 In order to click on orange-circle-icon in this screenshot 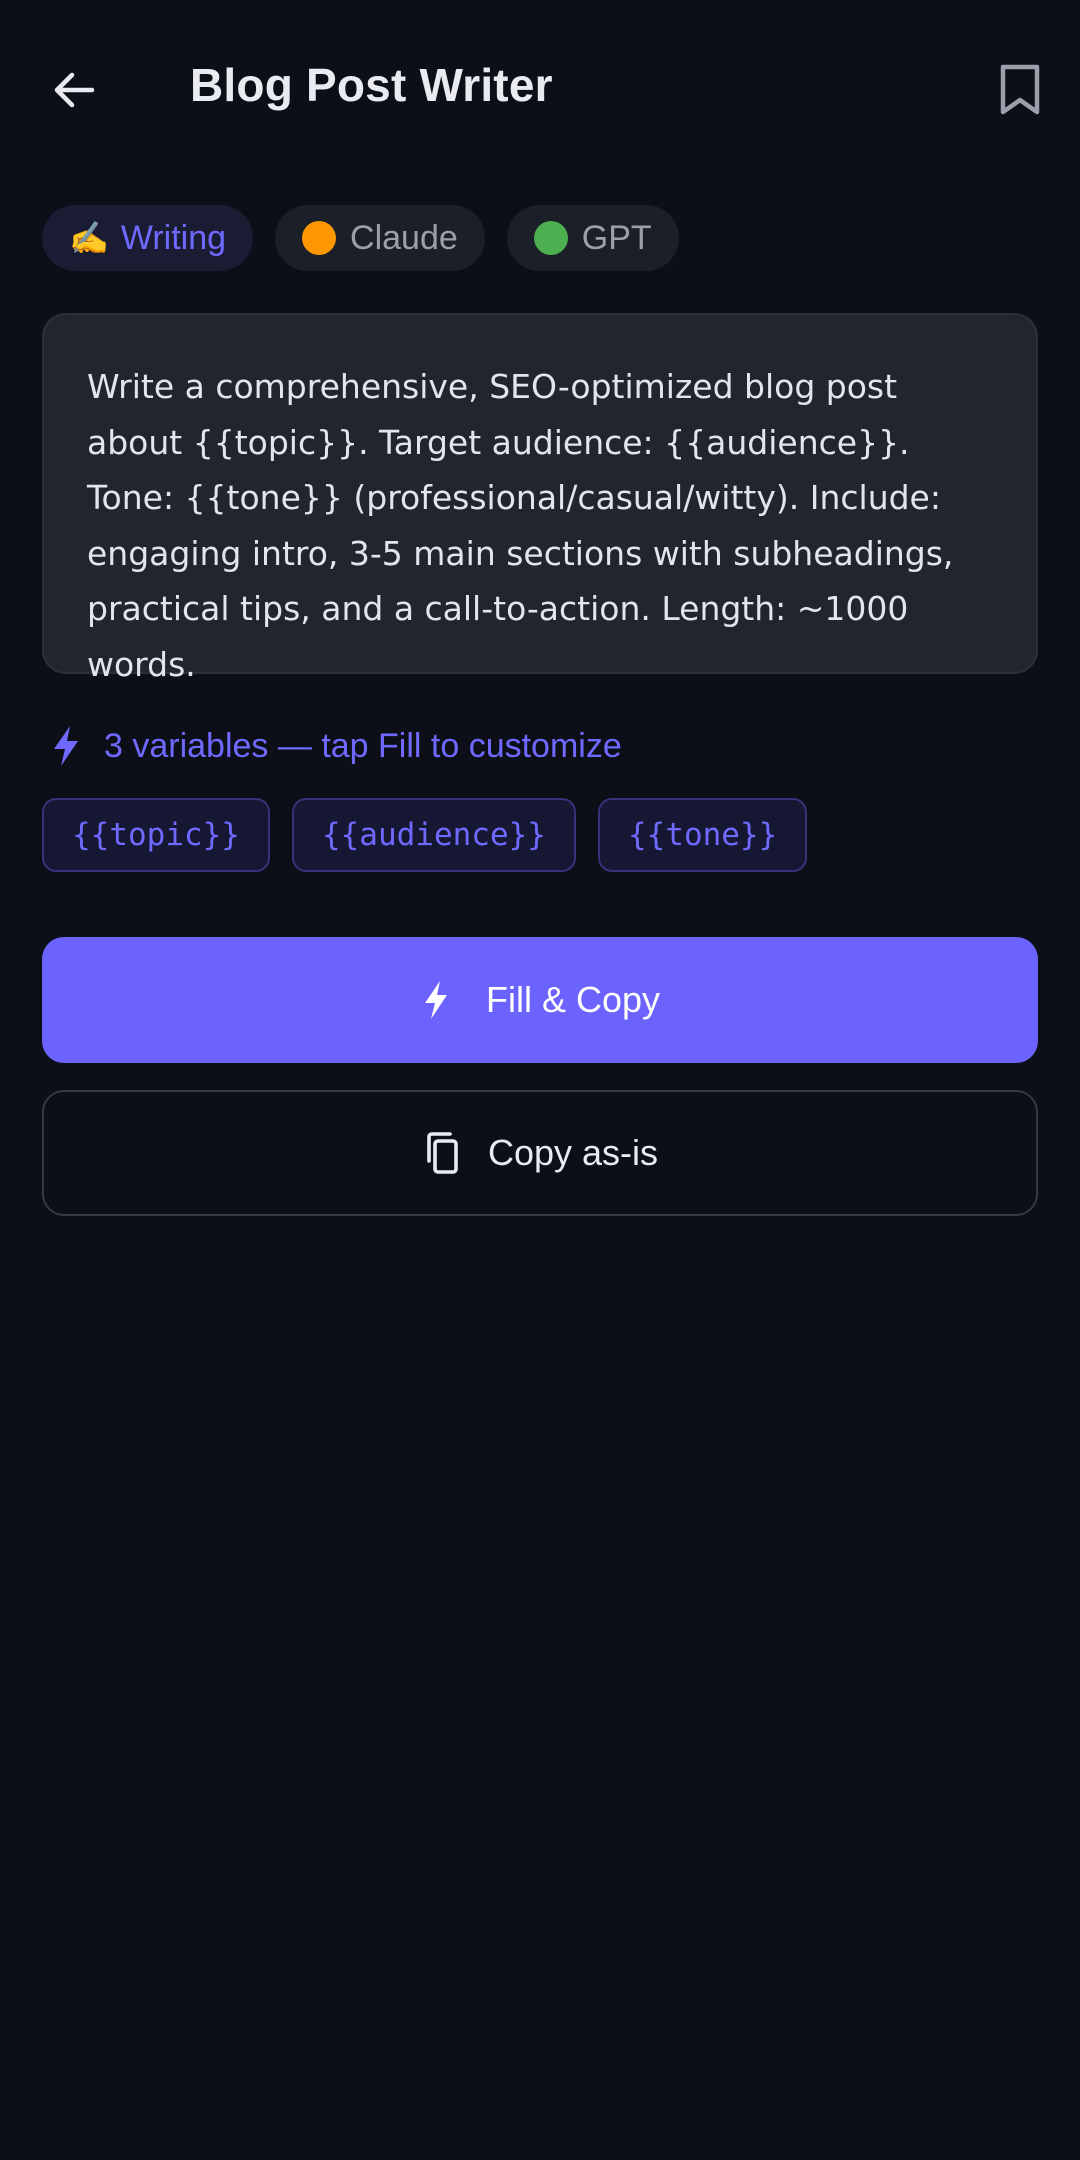, I will do `click(319, 238)`.